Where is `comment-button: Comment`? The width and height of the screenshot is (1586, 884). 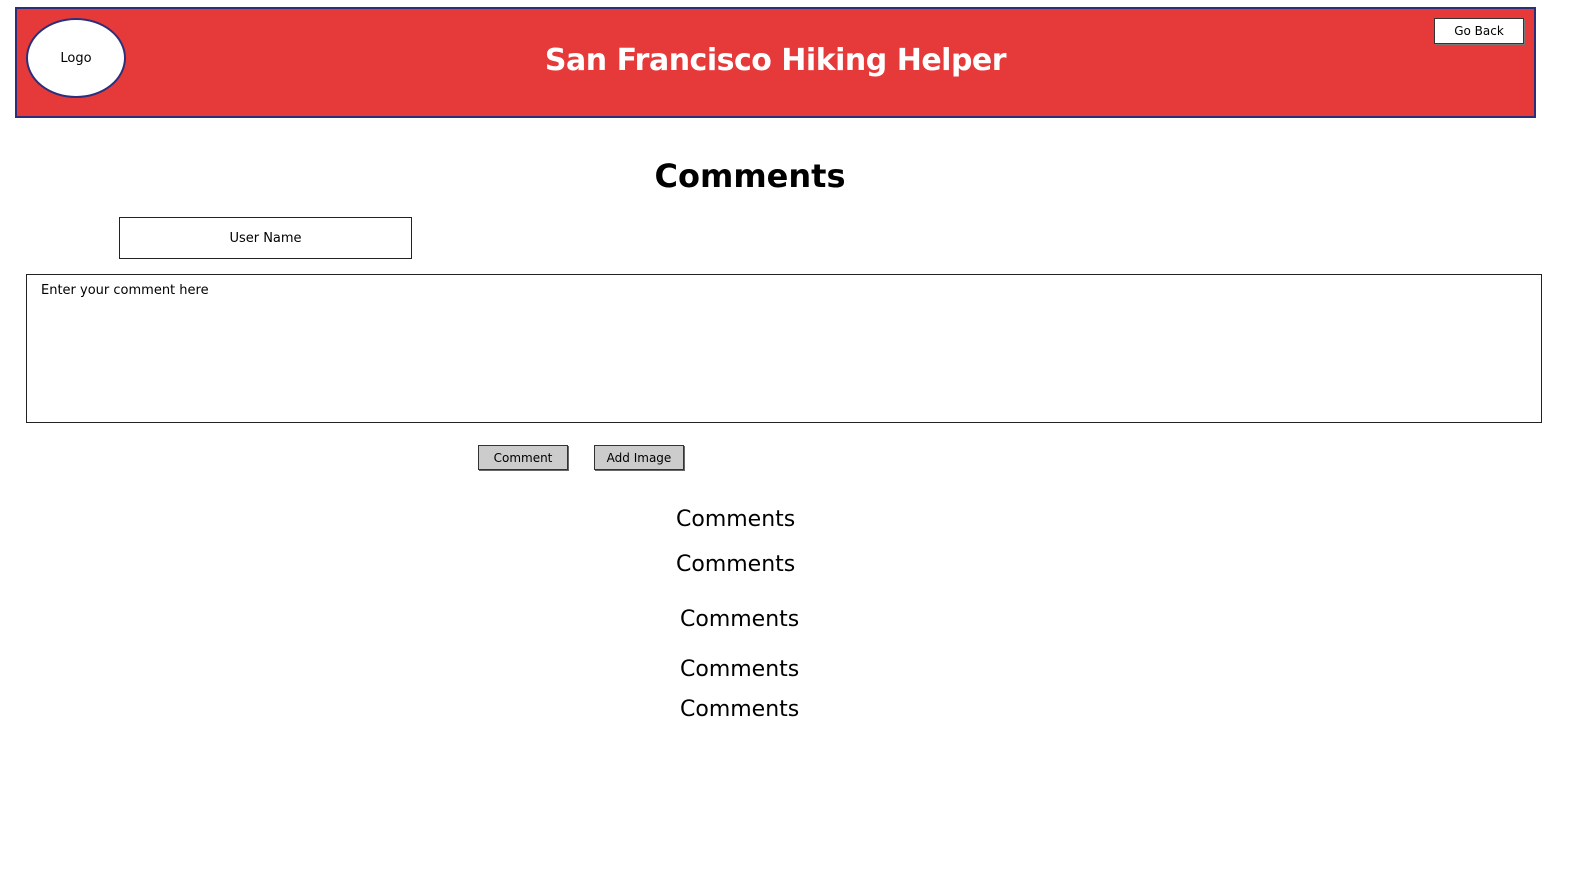
comment-button: Comment is located at coordinates (523, 457).